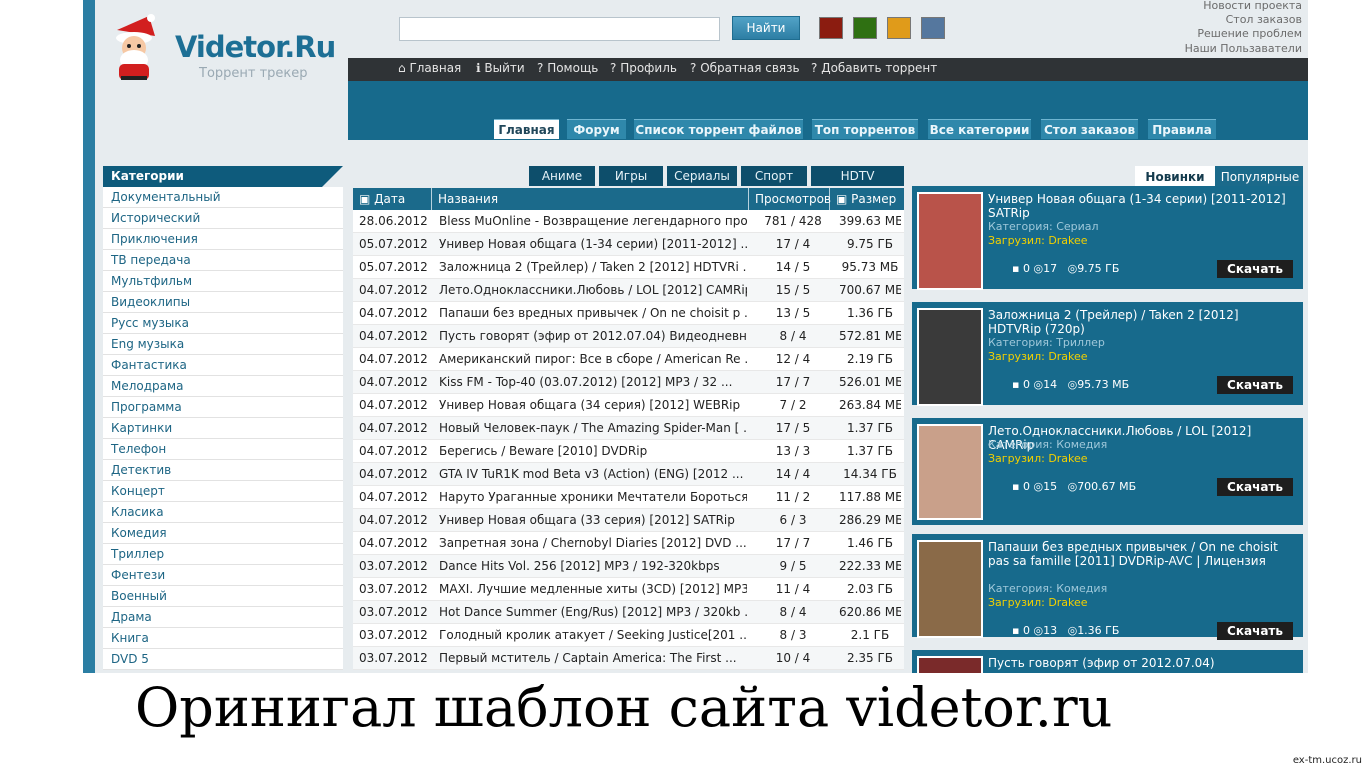 The image size is (1366, 768). What do you see at coordinates (220, 49) in the screenshot?
I see `logo: Videtor.Ru Торрент трекер` at bounding box center [220, 49].